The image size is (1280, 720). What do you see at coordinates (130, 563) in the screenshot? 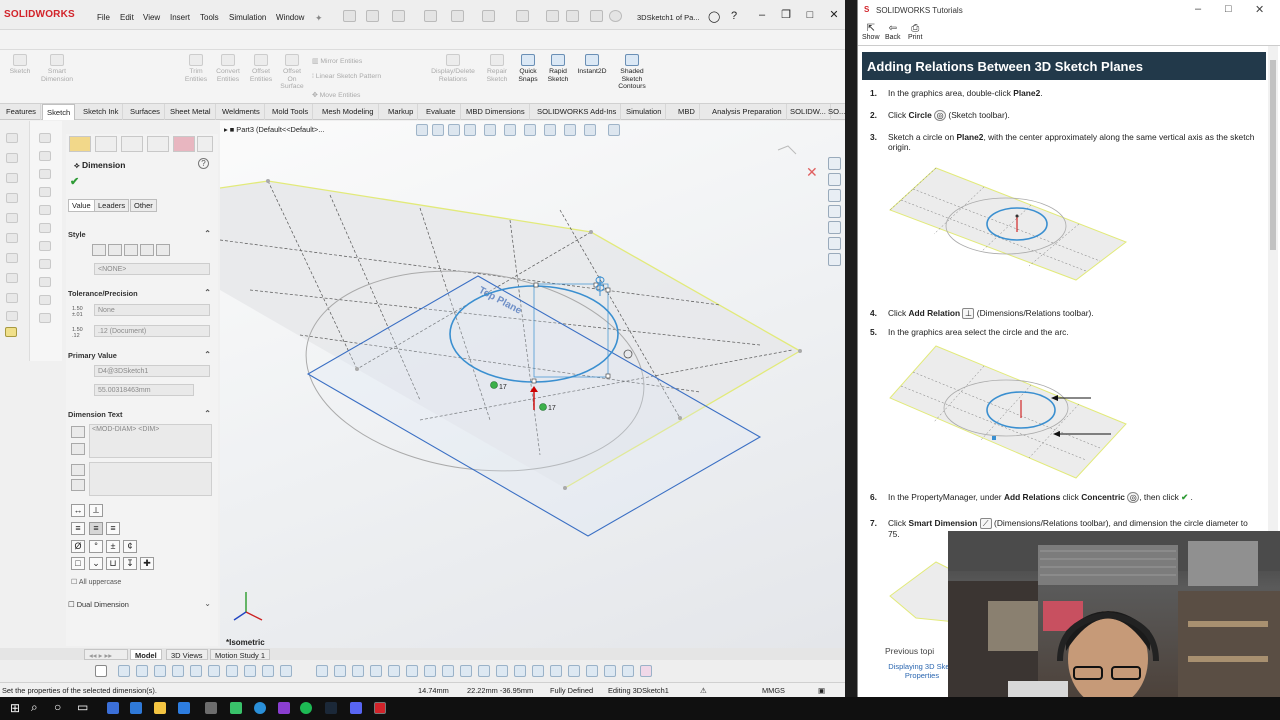
I see `depth-symbol-button: ↧` at bounding box center [130, 563].